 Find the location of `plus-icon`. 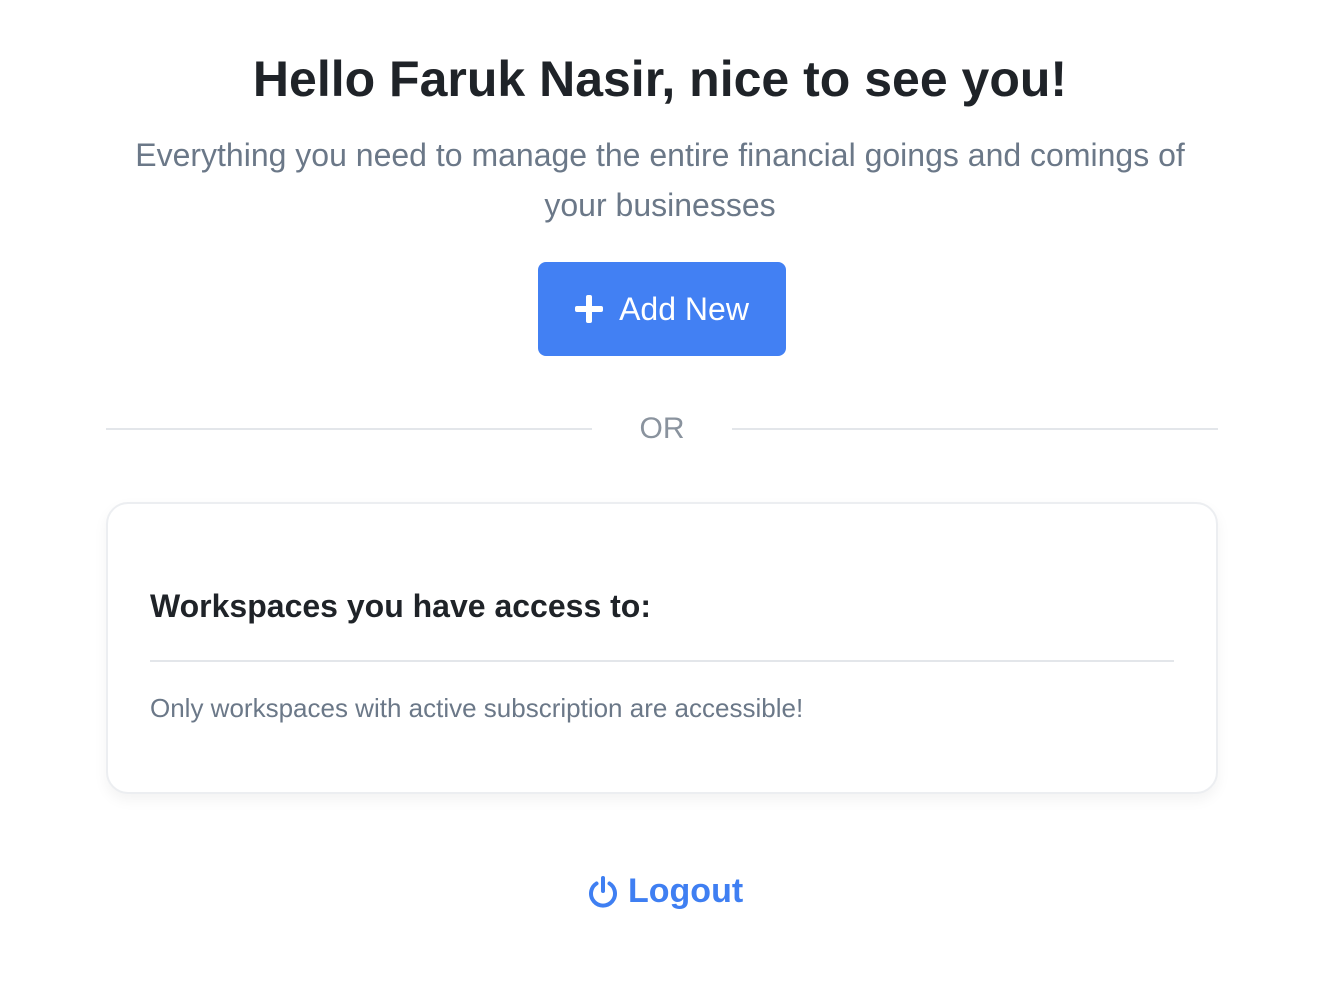

plus-icon is located at coordinates (589, 309).